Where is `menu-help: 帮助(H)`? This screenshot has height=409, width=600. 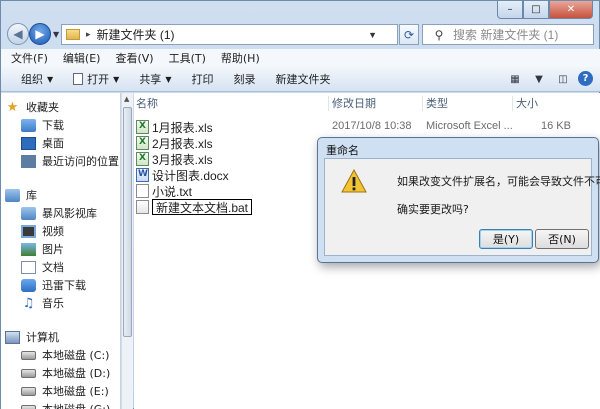 menu-help: 帮助(H) is located at coordinates (240, 58).